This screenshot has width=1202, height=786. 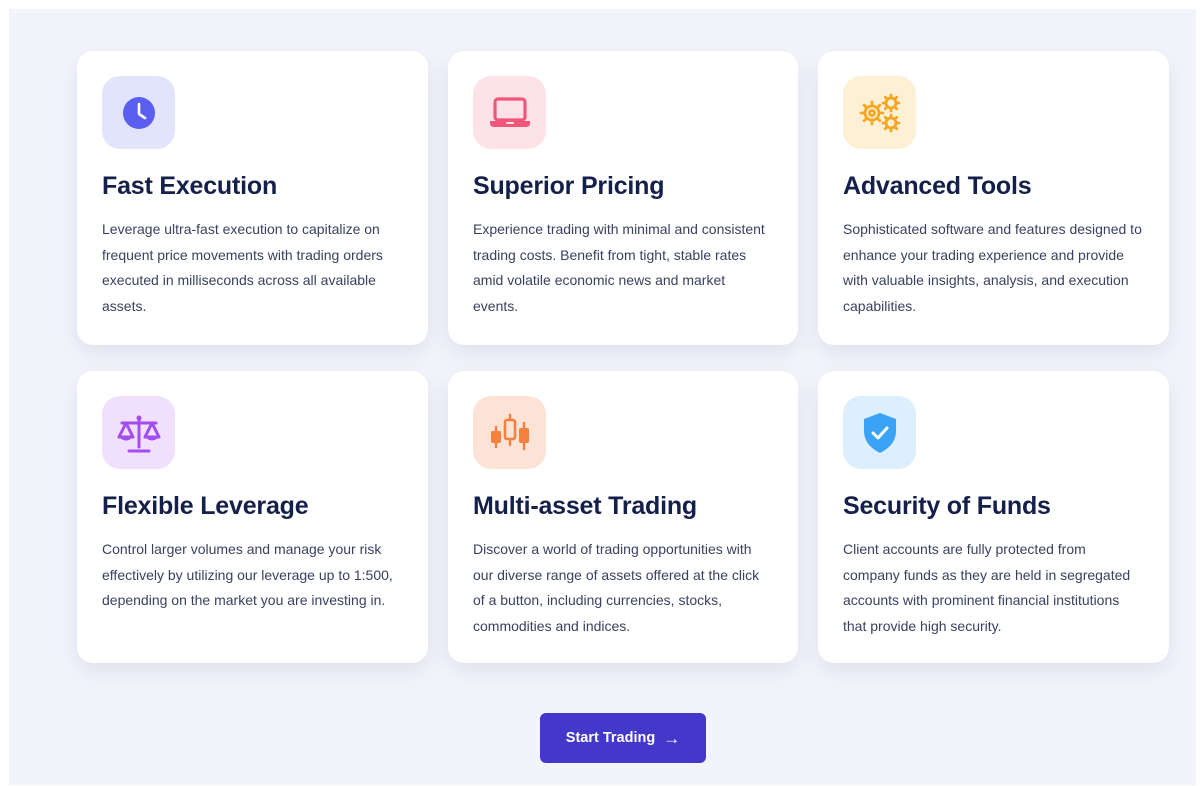 I want to click on arrow-right-icon: →, so click(x=672, y=738).